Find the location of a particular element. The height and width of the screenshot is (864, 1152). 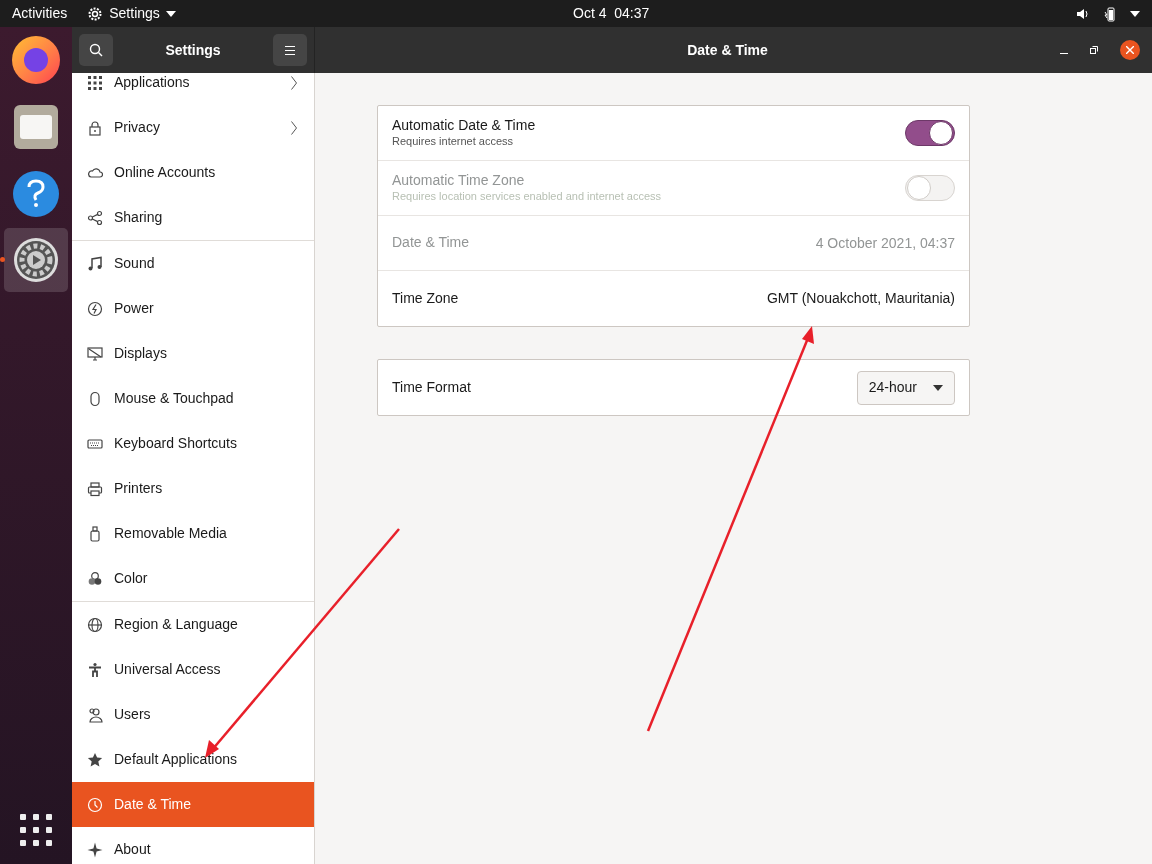

power-icon is located at coordinates (95, 308).